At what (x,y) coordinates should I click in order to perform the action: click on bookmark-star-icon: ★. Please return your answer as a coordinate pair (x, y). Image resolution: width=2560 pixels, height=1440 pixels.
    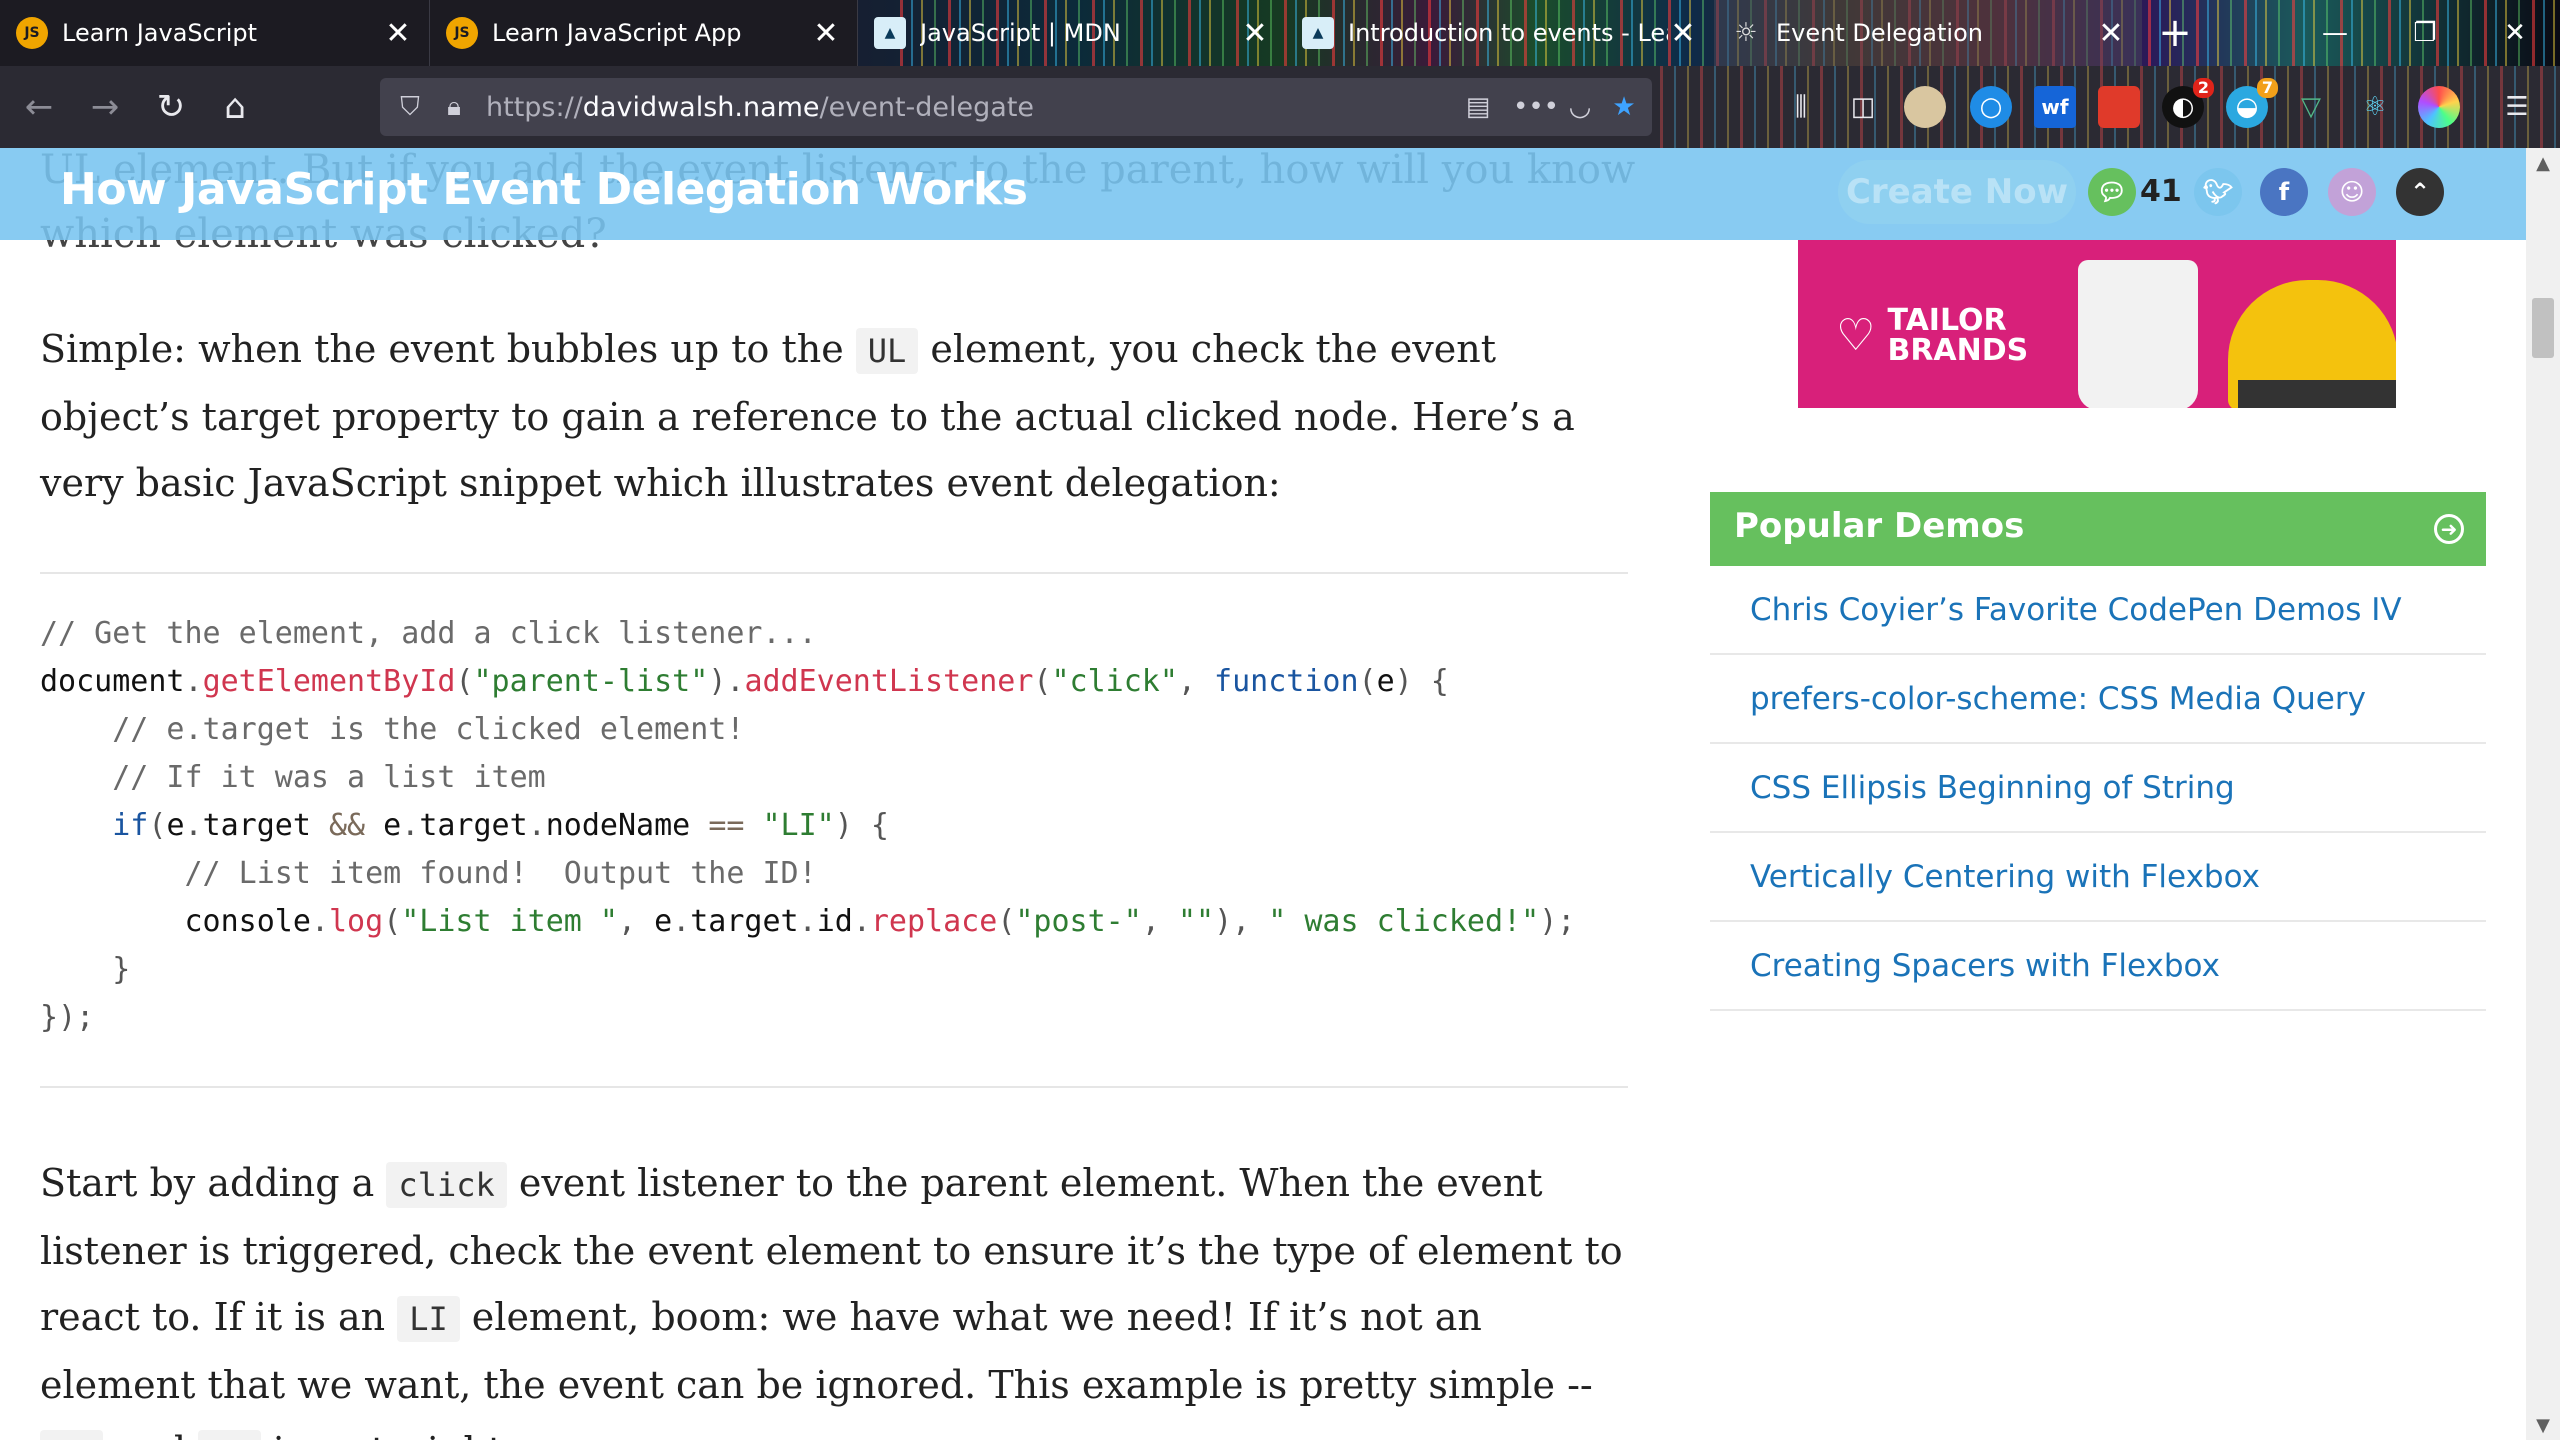
    Looking at the image, I should click on (1624, 107).